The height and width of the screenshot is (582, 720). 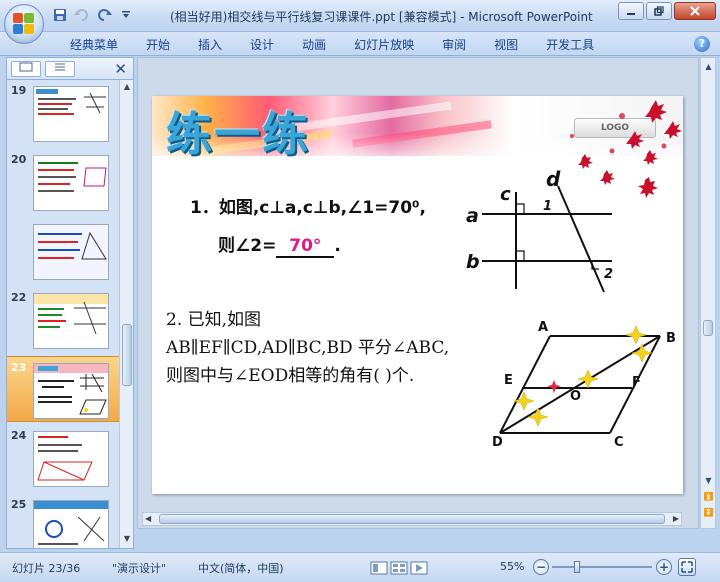 What do you see at coordinates (664, 567) in the screenshot?
I see `zoom-in-icon: +` at bounding box center [664, 567].